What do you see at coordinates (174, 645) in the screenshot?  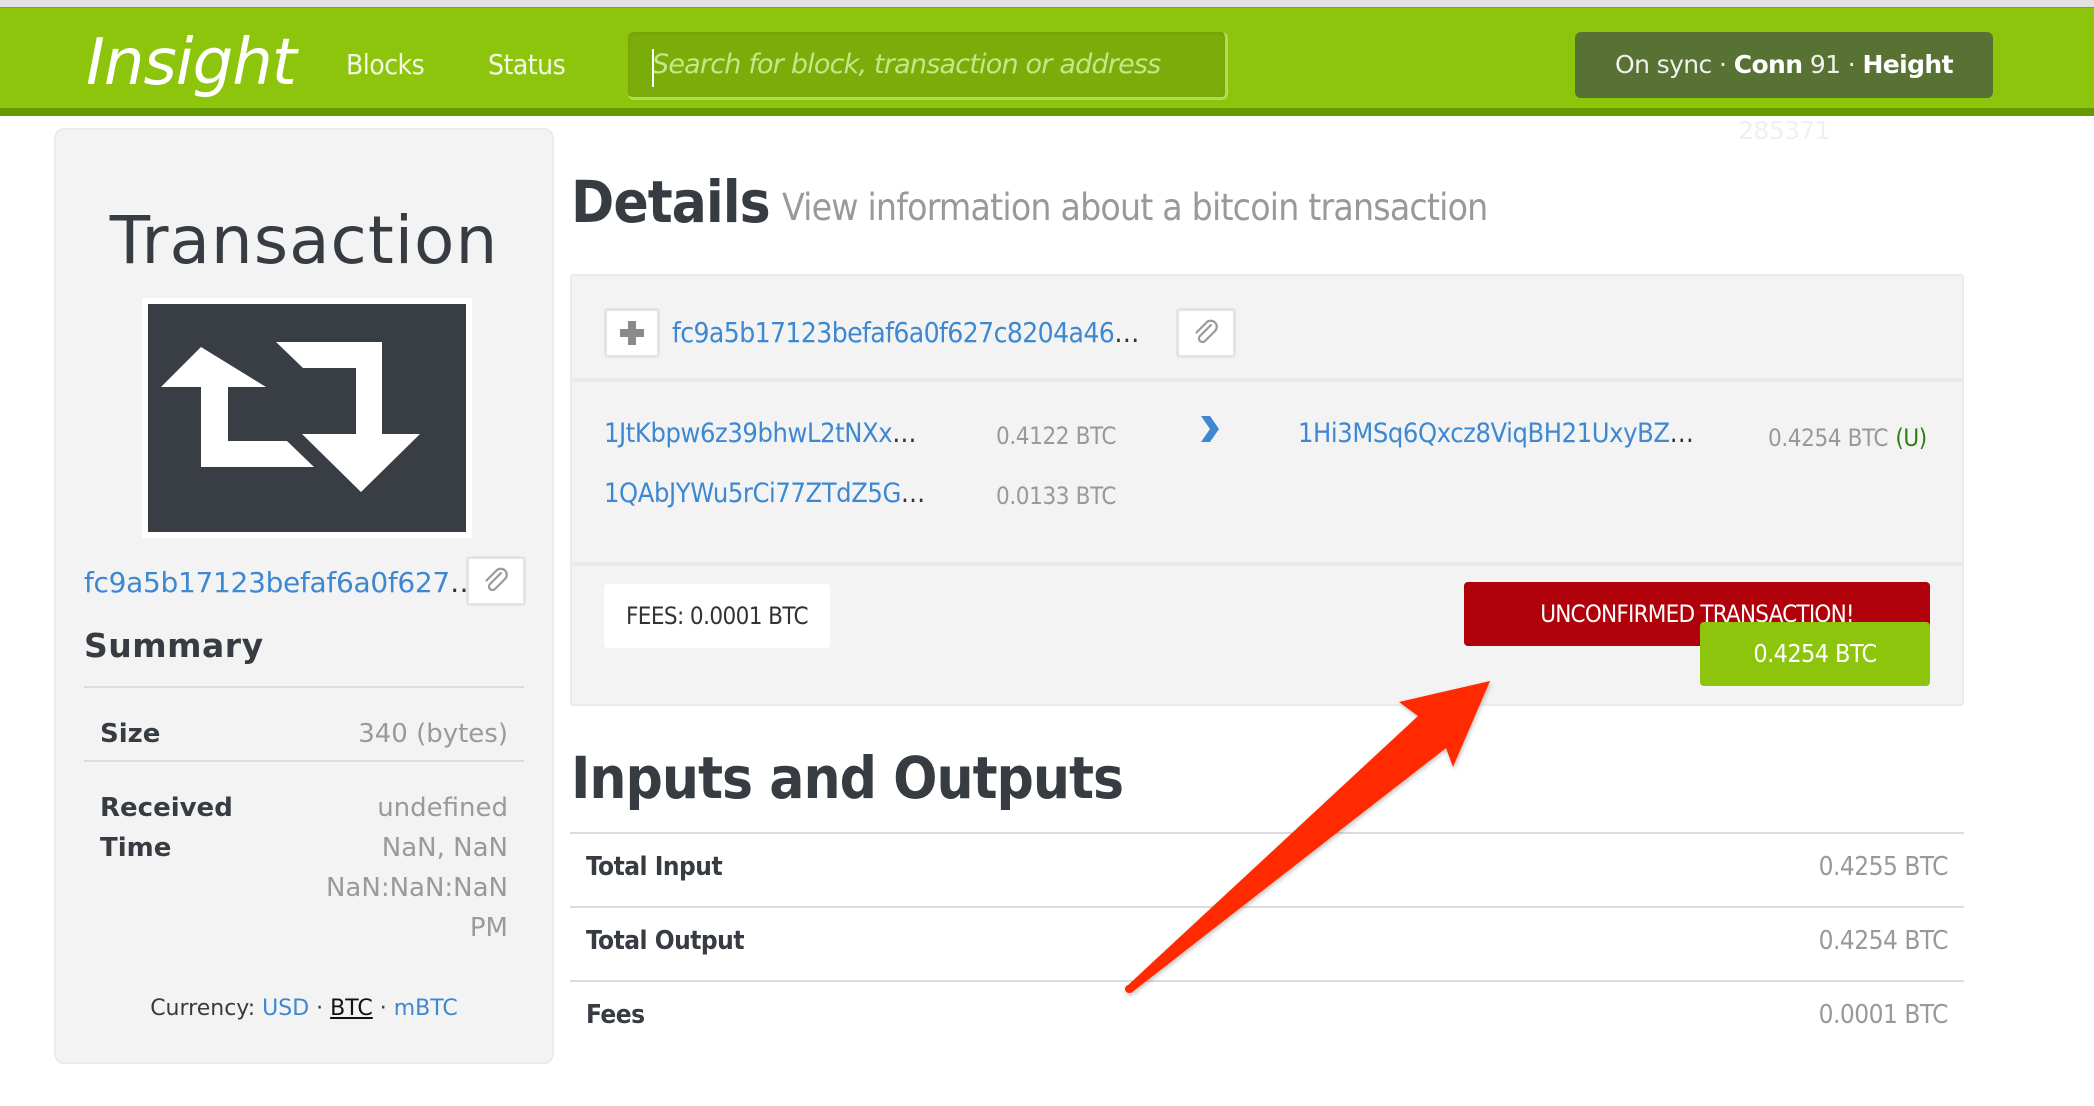 I see `summary-heading: Summary` at bounding box center [174, 645].